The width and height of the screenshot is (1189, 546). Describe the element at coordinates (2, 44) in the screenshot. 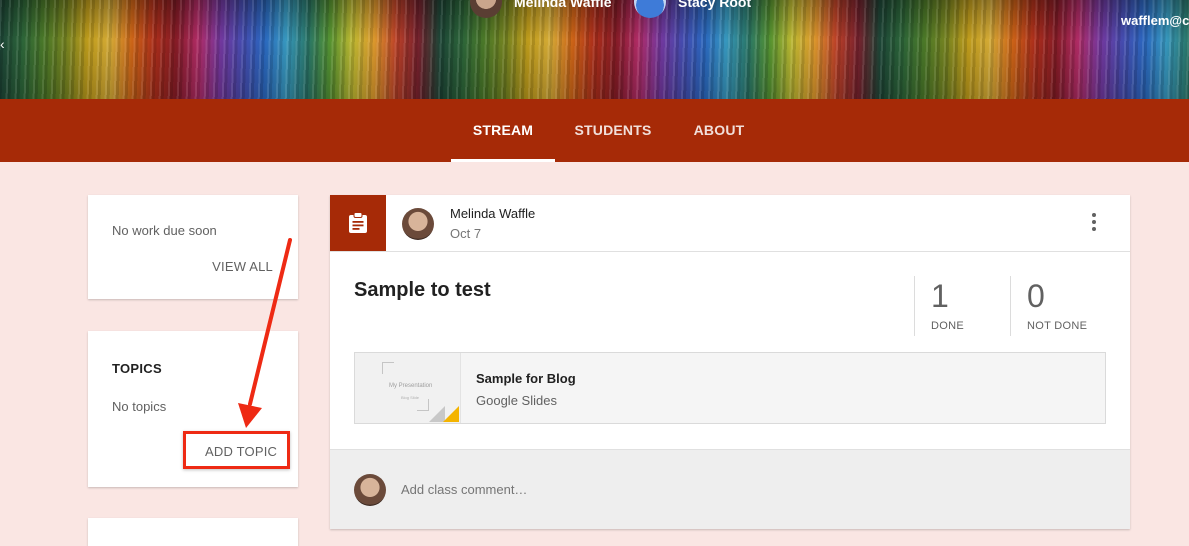

I see `menu-chevron-icon: ‹` at that location.